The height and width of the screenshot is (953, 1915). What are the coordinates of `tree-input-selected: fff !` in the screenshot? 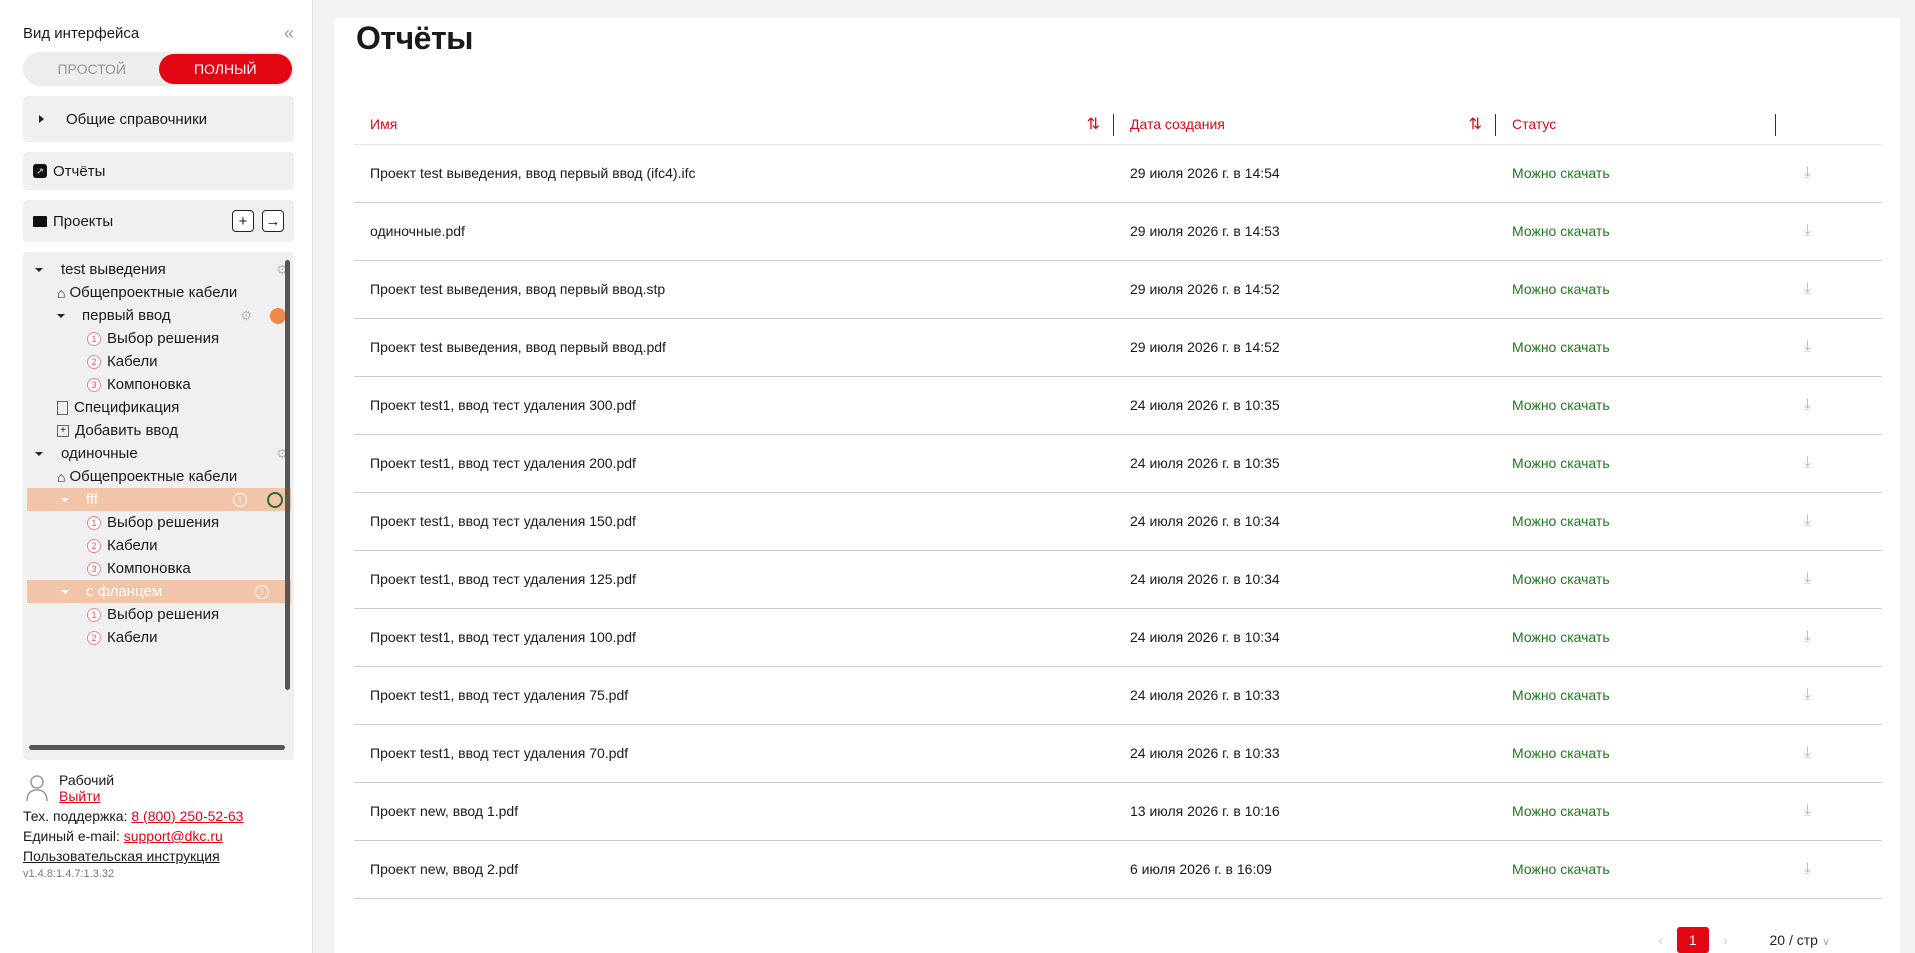 It's located at (159, 499).